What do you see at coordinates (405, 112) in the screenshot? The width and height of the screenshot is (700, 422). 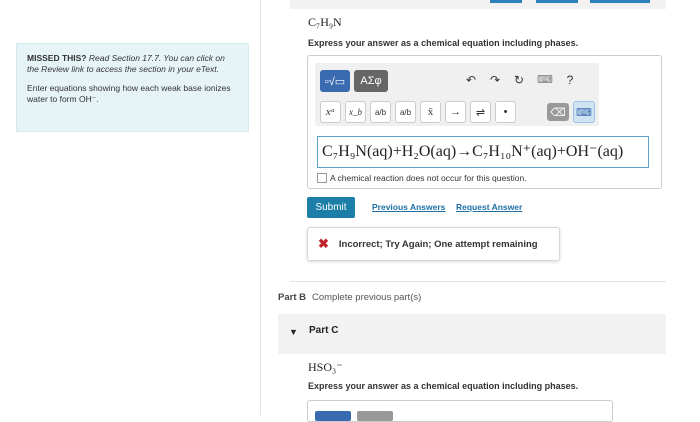 I see `fraction-button-2: a/b` at bounding box center [405, 112].